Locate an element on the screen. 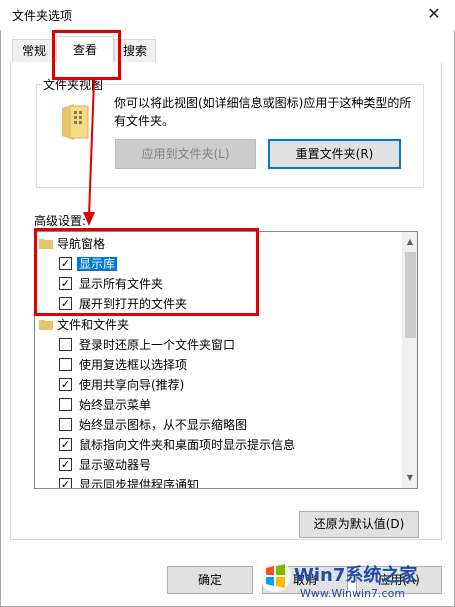  scroll-thumb is located at coordinates (410, 295).